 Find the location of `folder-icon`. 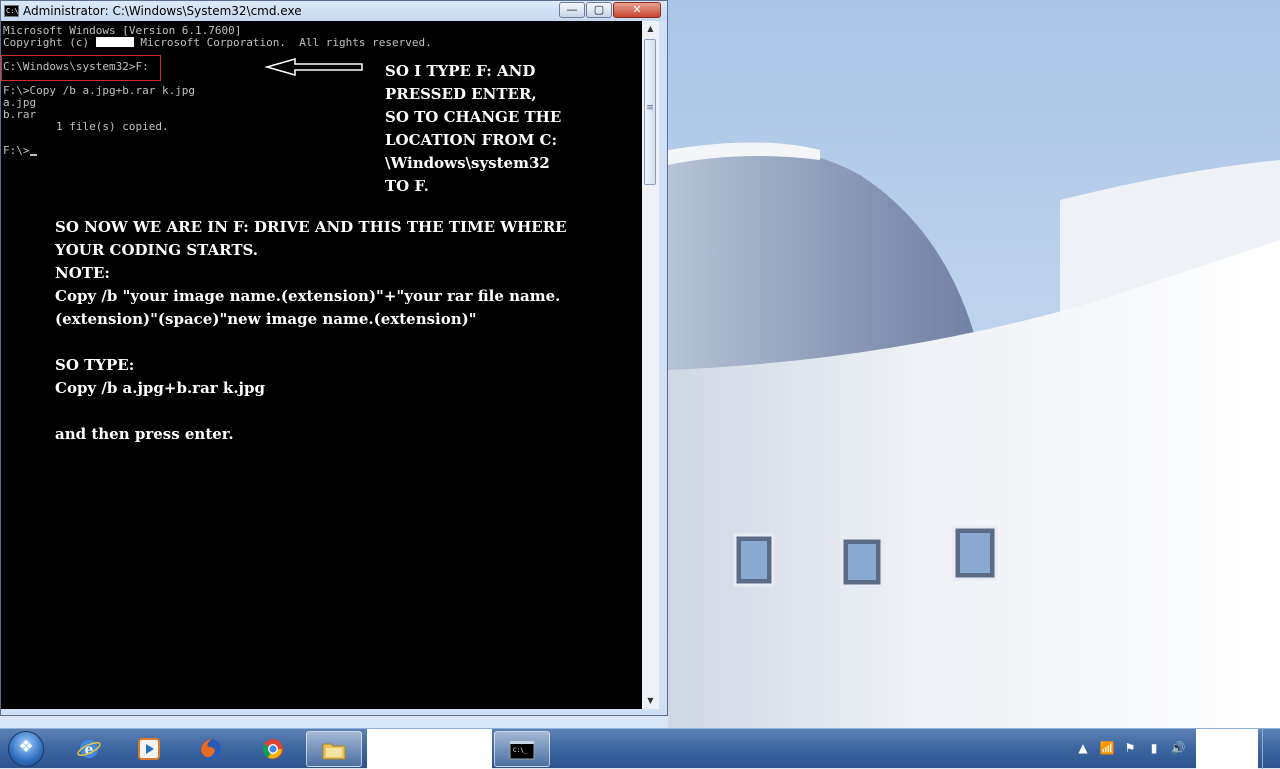

folder-icon is located at coordinates (334, 751).